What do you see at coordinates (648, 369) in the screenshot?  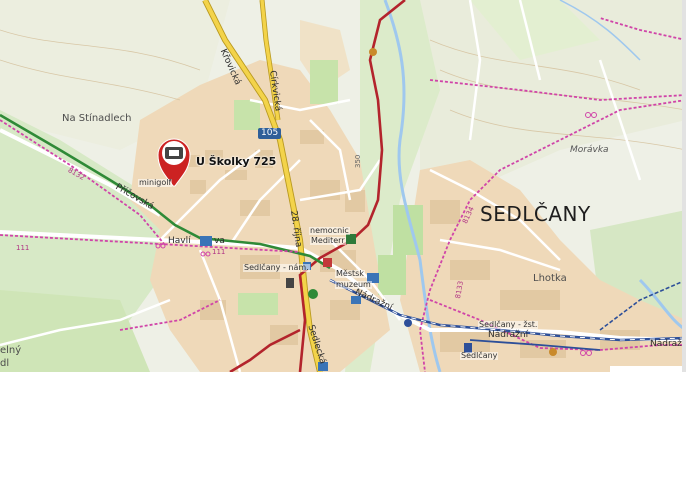 I see `scale-backdrop` at bounding box center [648, 369].